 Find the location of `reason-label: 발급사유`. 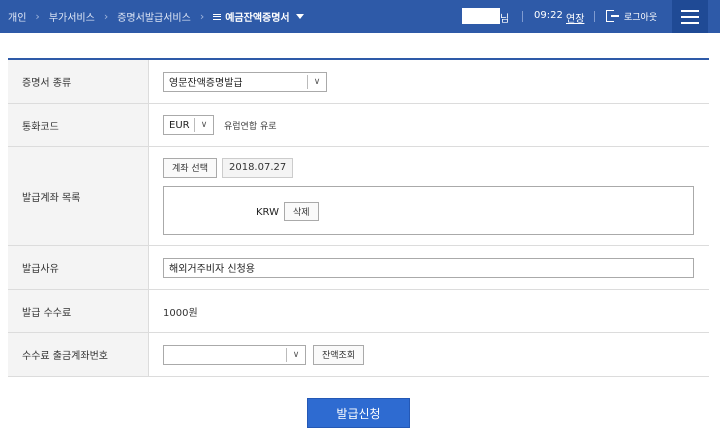

reason-label: 발급사유 is located at coordinates (78, 267).